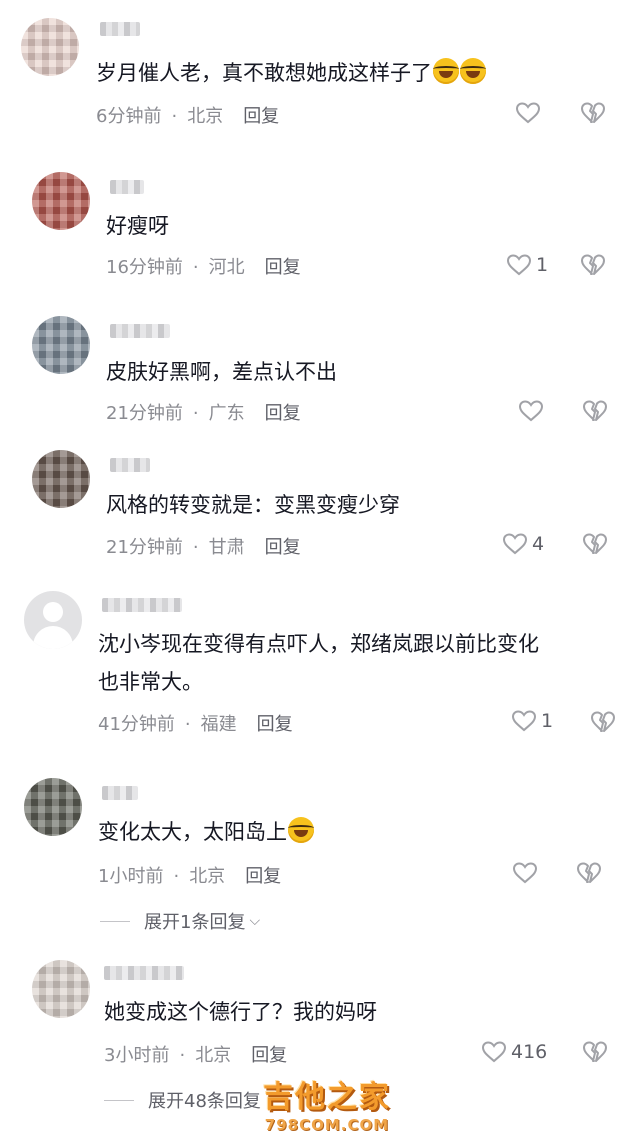 The height and width of the screenshot is (1145, 640). I want to click on chevron-down-icon: ⌵, so click(255, 921).